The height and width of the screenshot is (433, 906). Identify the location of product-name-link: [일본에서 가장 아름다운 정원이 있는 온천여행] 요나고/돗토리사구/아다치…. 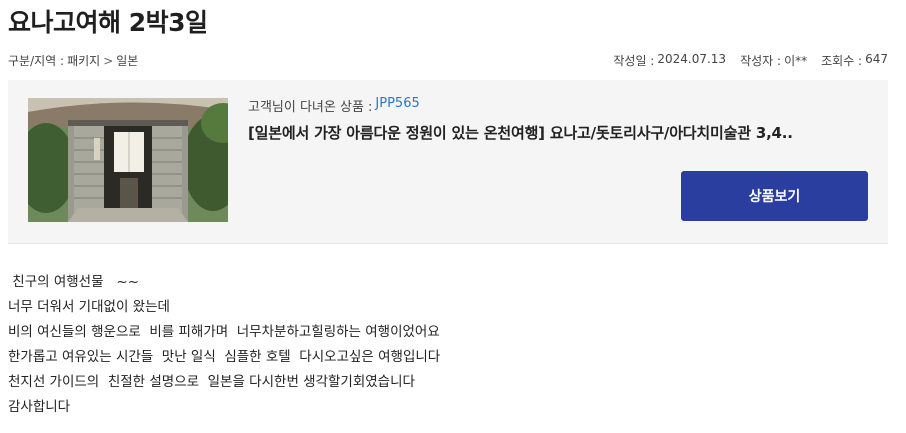
(520, 132).